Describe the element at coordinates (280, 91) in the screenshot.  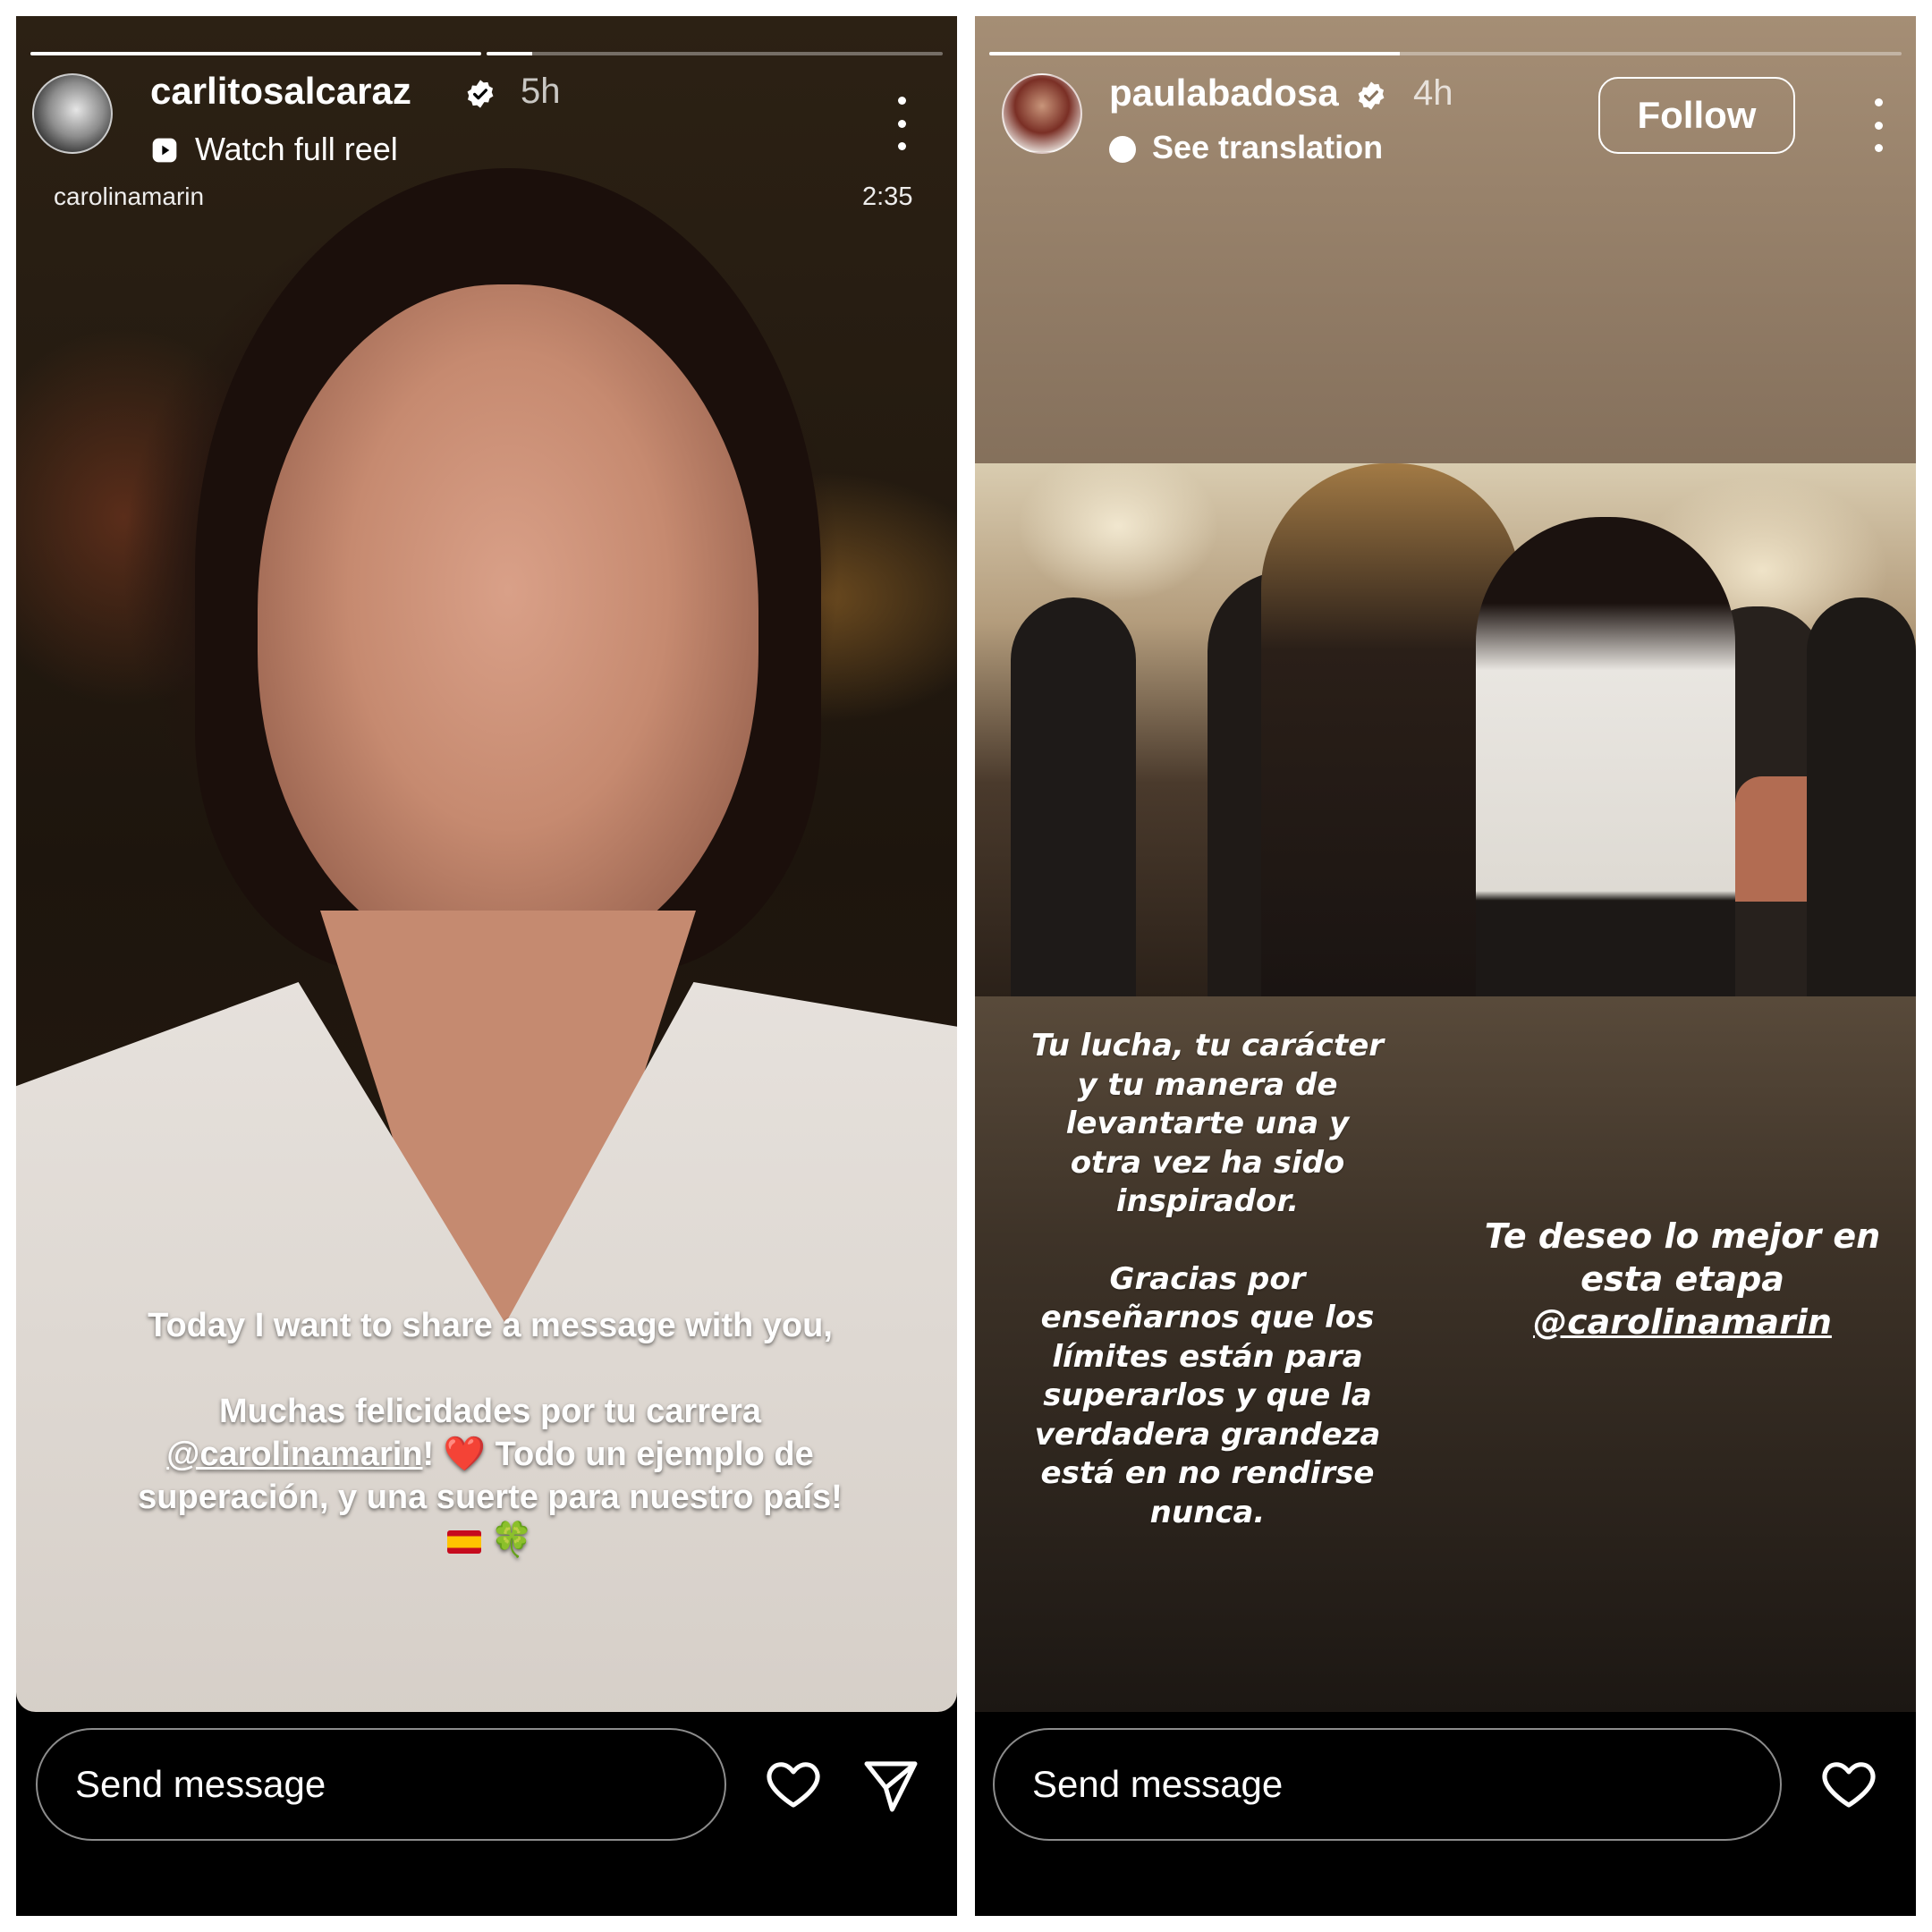
I see `username: carlitosalcaraz` at that location.